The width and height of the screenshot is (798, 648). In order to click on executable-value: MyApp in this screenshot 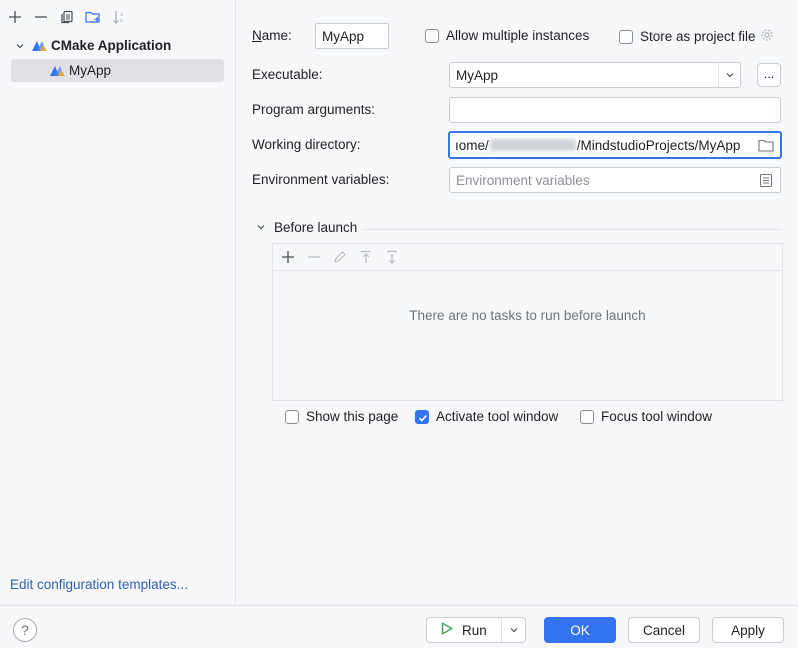, I will do `click(477, 75)`.